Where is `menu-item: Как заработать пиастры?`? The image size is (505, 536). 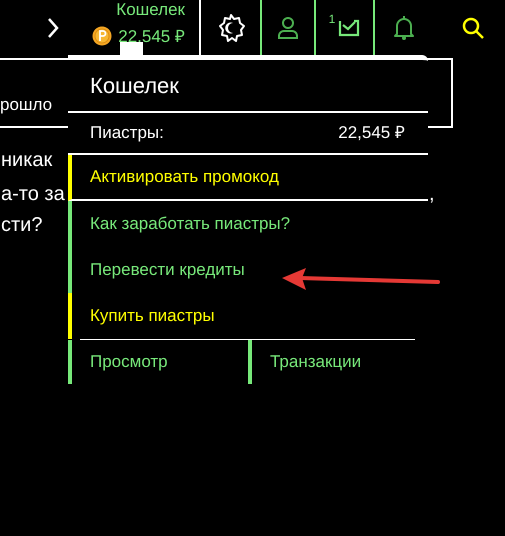 menu-item: Как заработать пиастры? is located at coordinates (248, 224).